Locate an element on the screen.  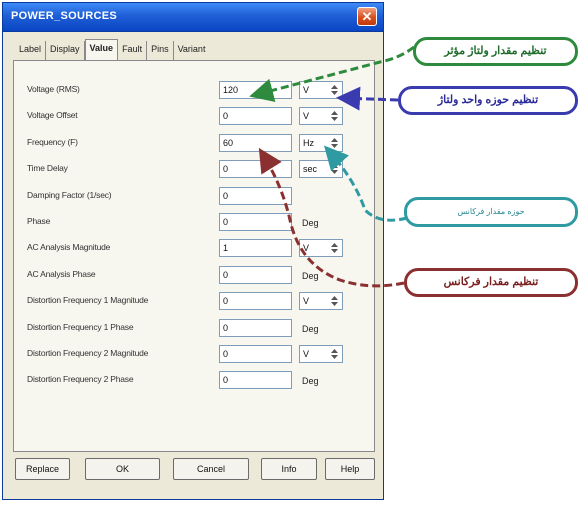
parameter-row: Frequency (F) 60 Hz is located at coordinates (194, 143).